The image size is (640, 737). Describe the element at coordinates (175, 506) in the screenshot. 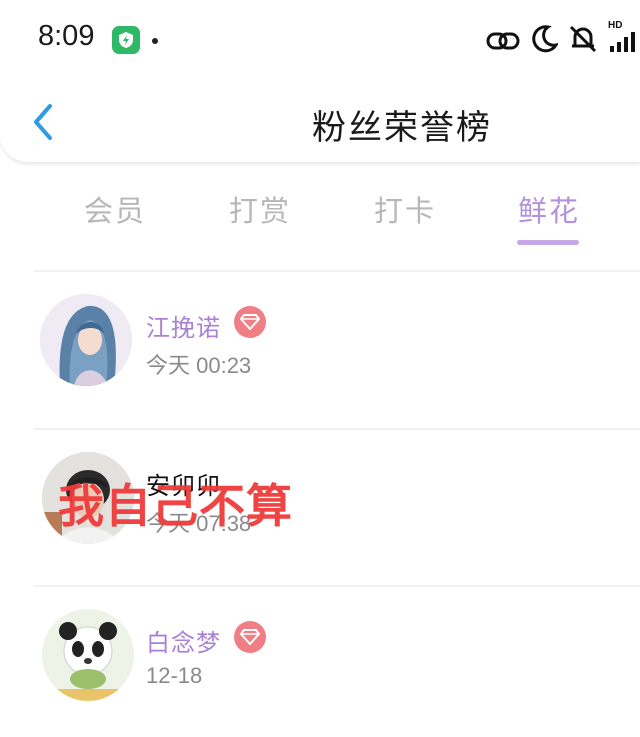

I see `annotation-overlay-text: 我自己不算` at that location.